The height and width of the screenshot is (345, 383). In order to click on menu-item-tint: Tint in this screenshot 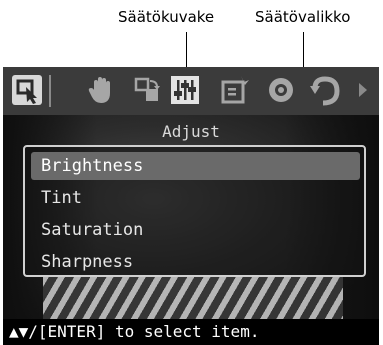, I will do `click(195, 198)`.